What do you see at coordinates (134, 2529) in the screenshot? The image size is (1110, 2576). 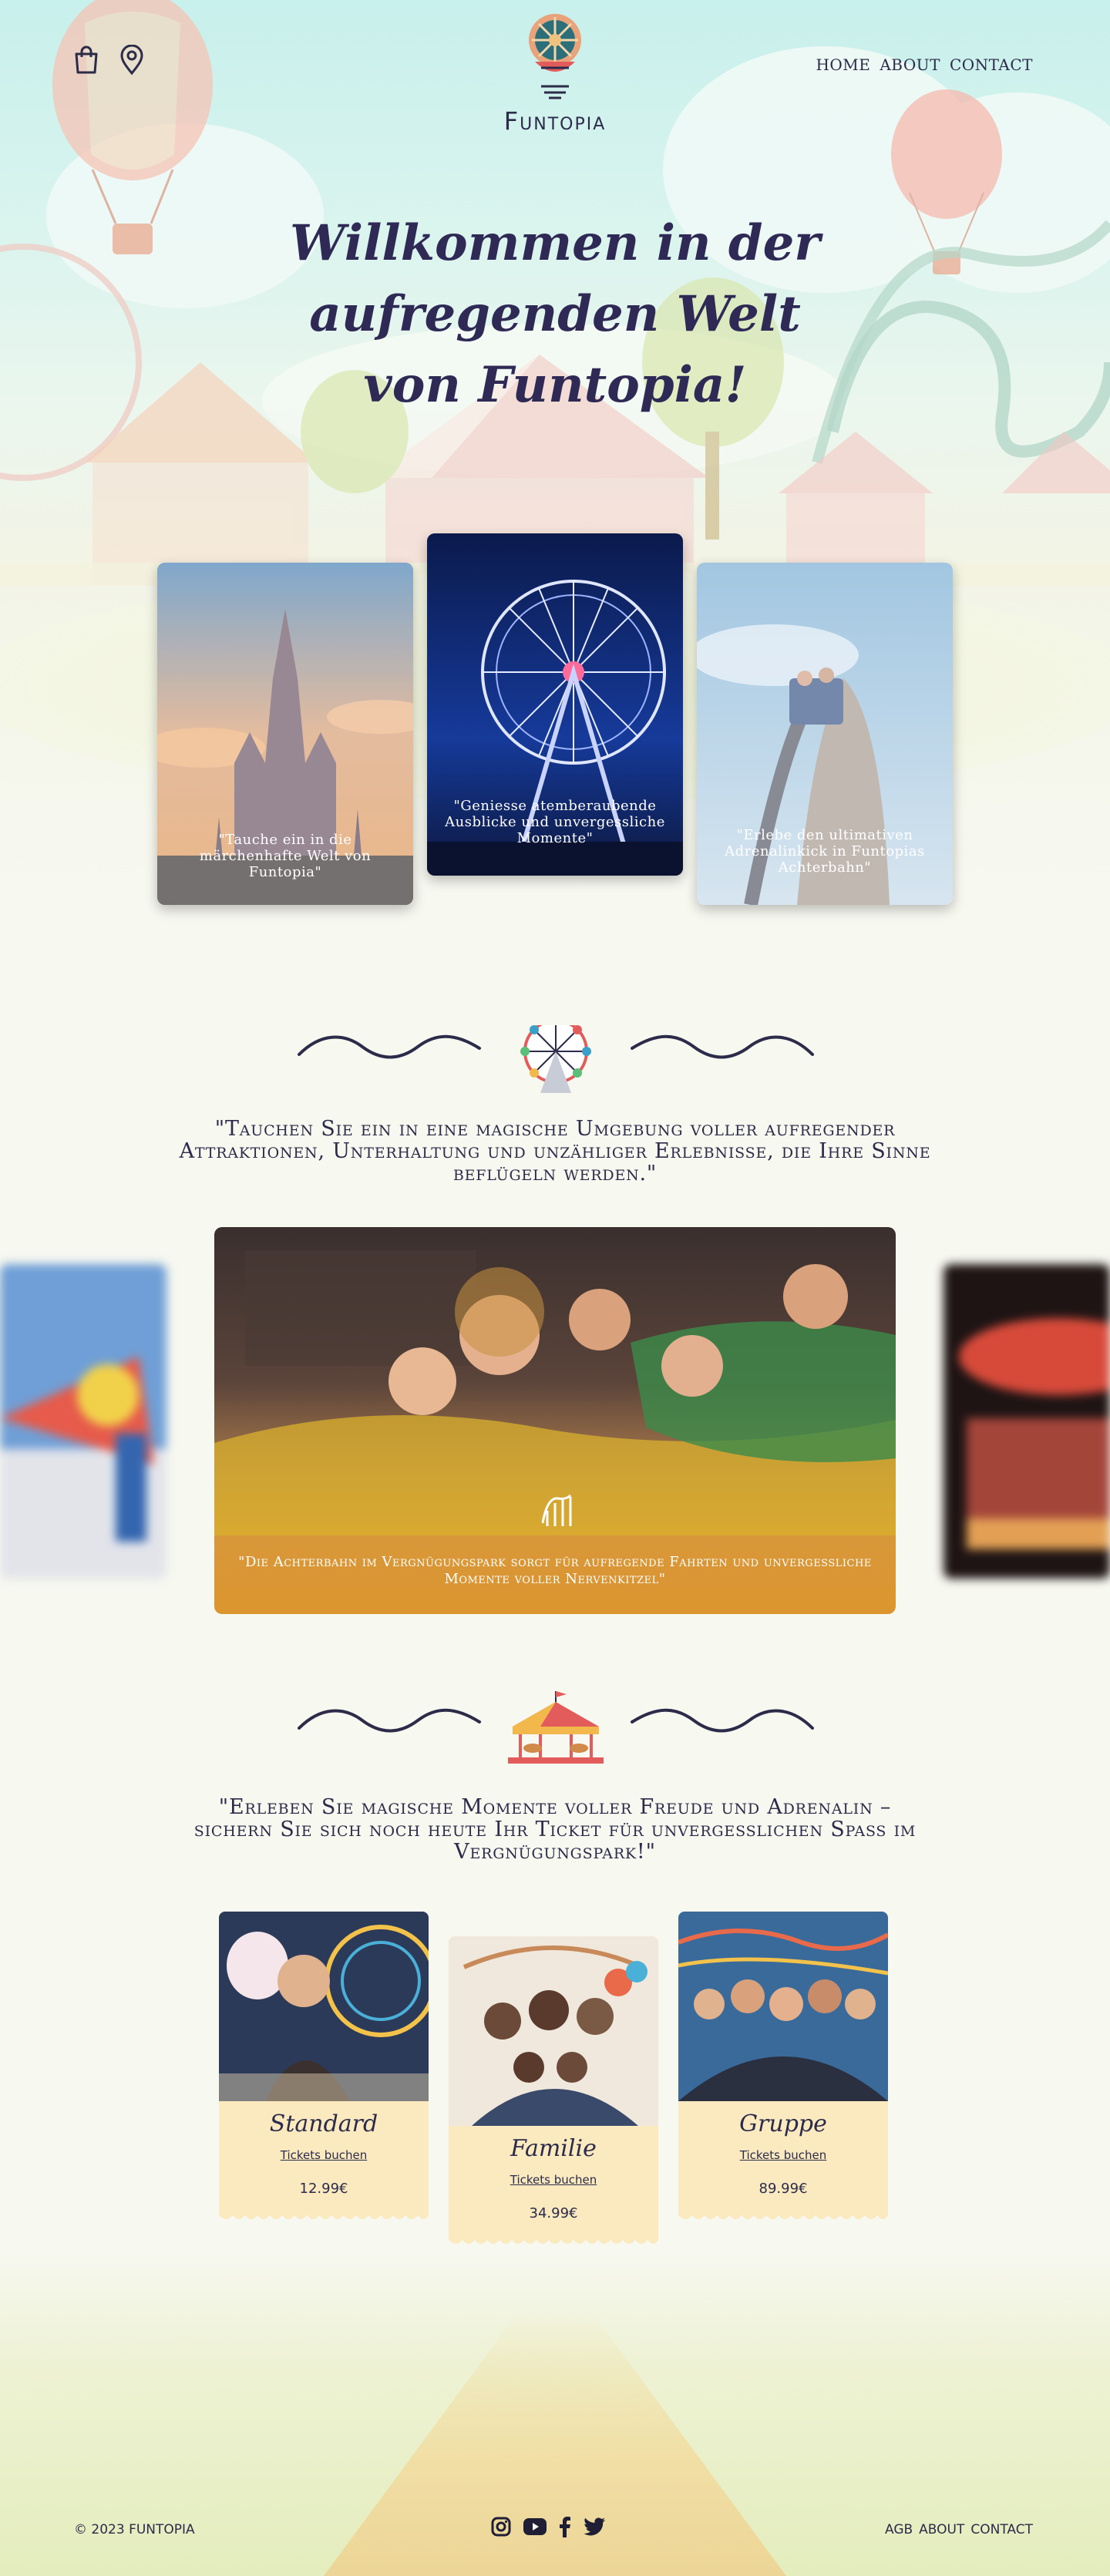 I see `footer-copyright: © 2023 FUNTOPIA` at bounding box center [134, 2529].